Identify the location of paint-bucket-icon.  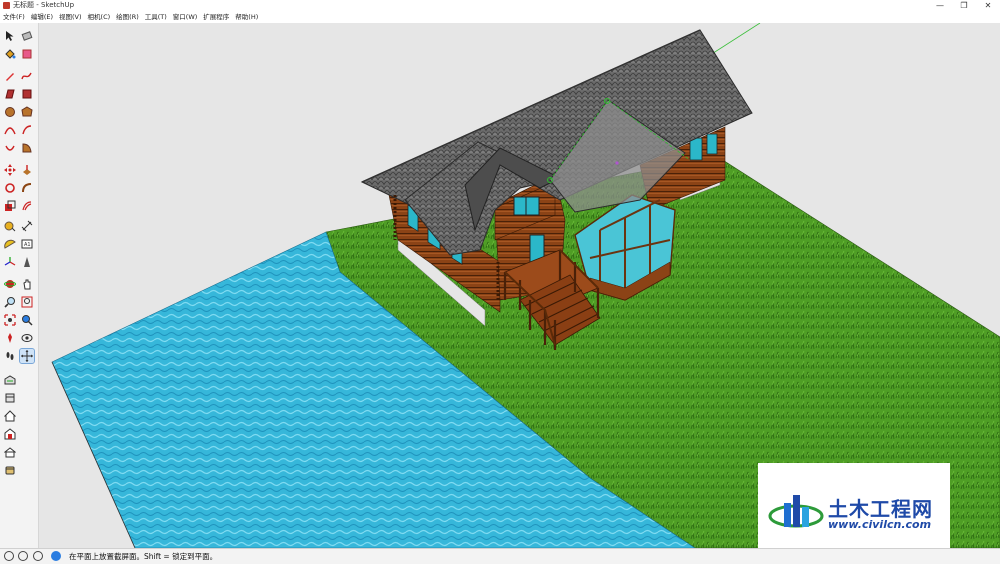
(10, 54).